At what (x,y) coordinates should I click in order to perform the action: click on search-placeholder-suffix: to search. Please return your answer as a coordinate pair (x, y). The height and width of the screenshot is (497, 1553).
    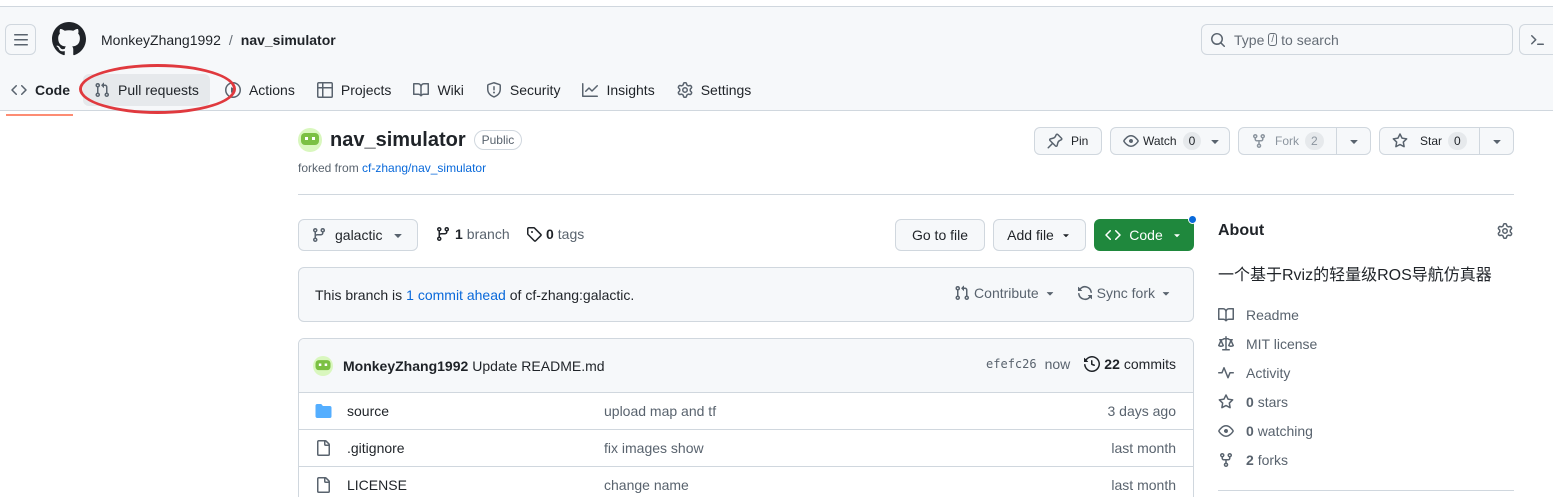
    Looking at the image, I should click on (1310, 39).